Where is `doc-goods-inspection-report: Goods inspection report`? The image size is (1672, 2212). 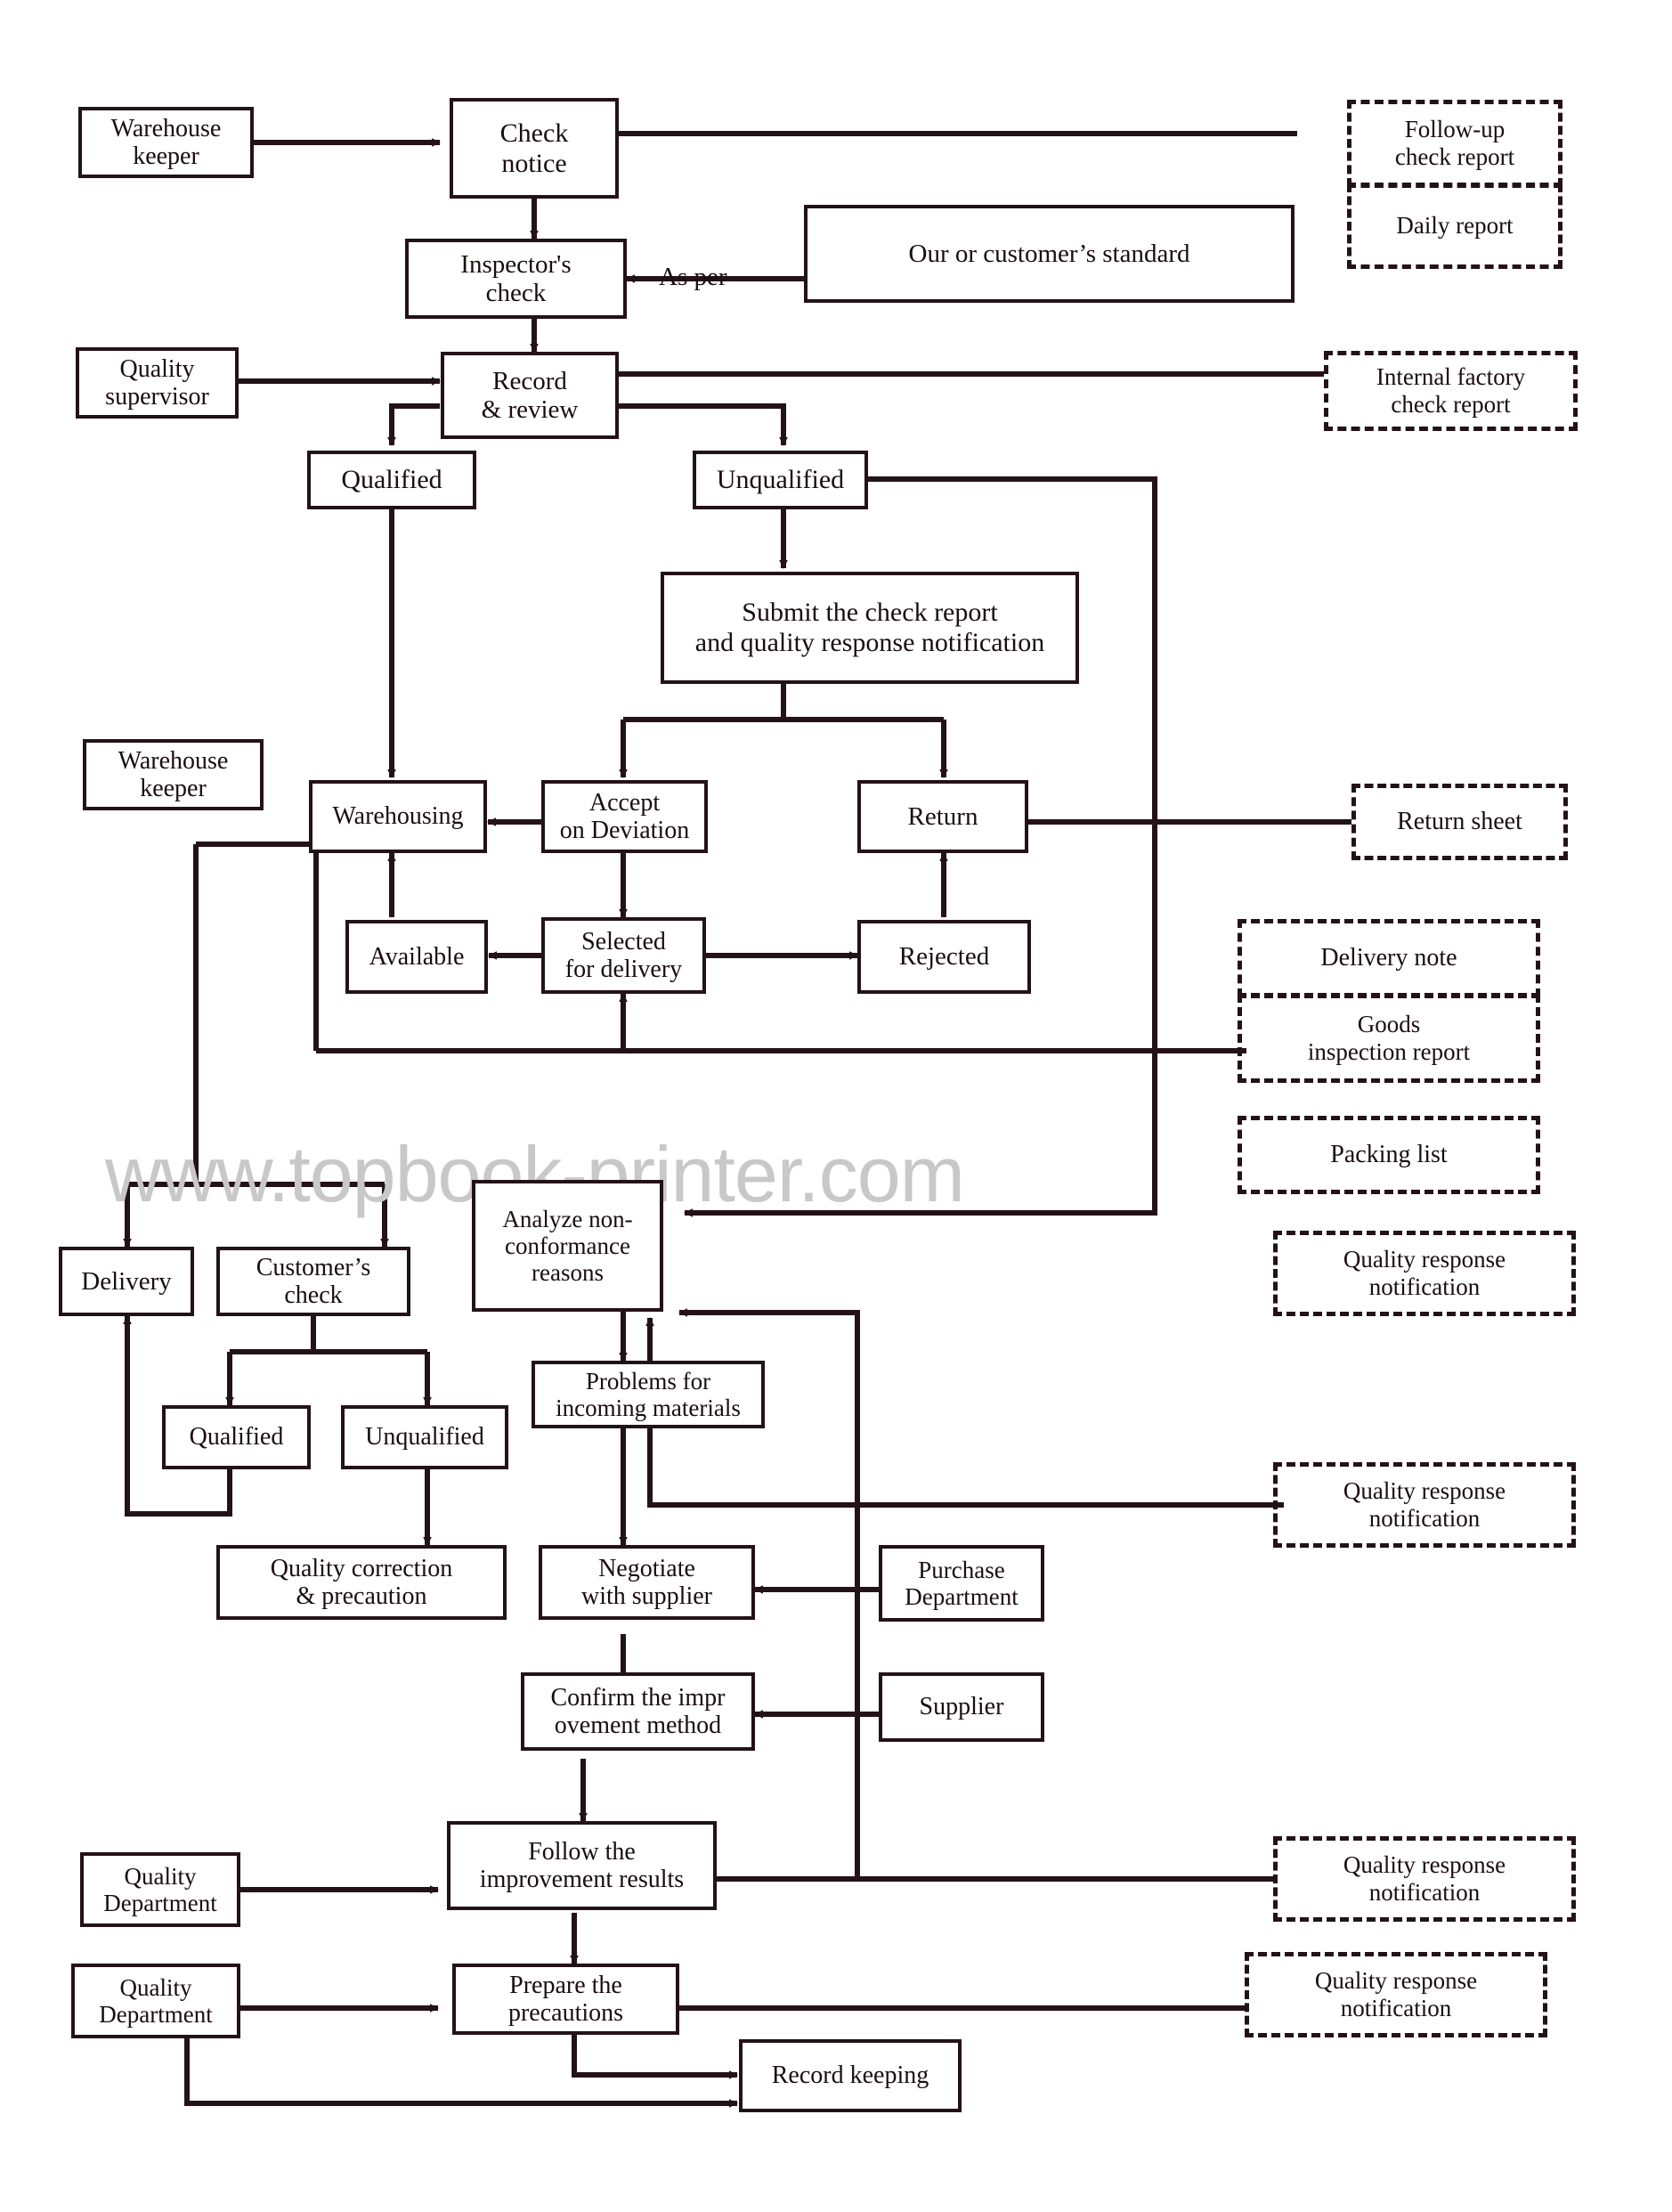 doc-goods-inspection-report: Goods inspection report is located at coordinates (1389, 1038).